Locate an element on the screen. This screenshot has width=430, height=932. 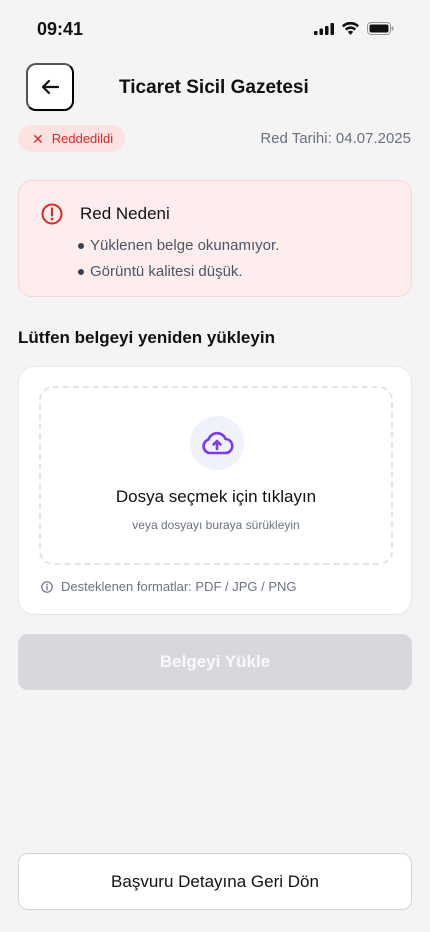
back-to-application-detail-button: Başvuru Detayına Geri Dön is located at coordinates (215, 881).